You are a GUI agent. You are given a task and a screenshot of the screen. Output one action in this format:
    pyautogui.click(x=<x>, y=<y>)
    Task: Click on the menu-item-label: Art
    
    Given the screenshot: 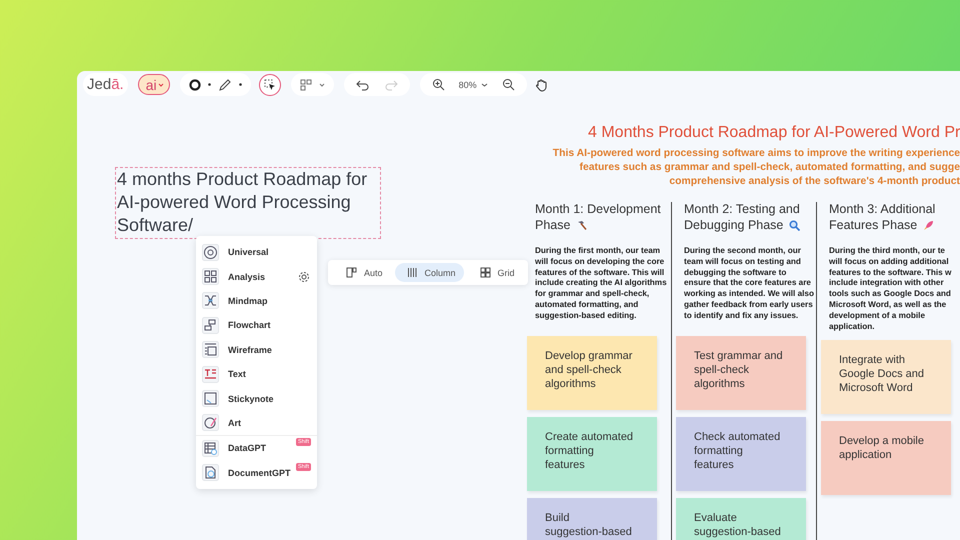 What is the action you would take?
    pyautogui.click(x=234, y=423)
    